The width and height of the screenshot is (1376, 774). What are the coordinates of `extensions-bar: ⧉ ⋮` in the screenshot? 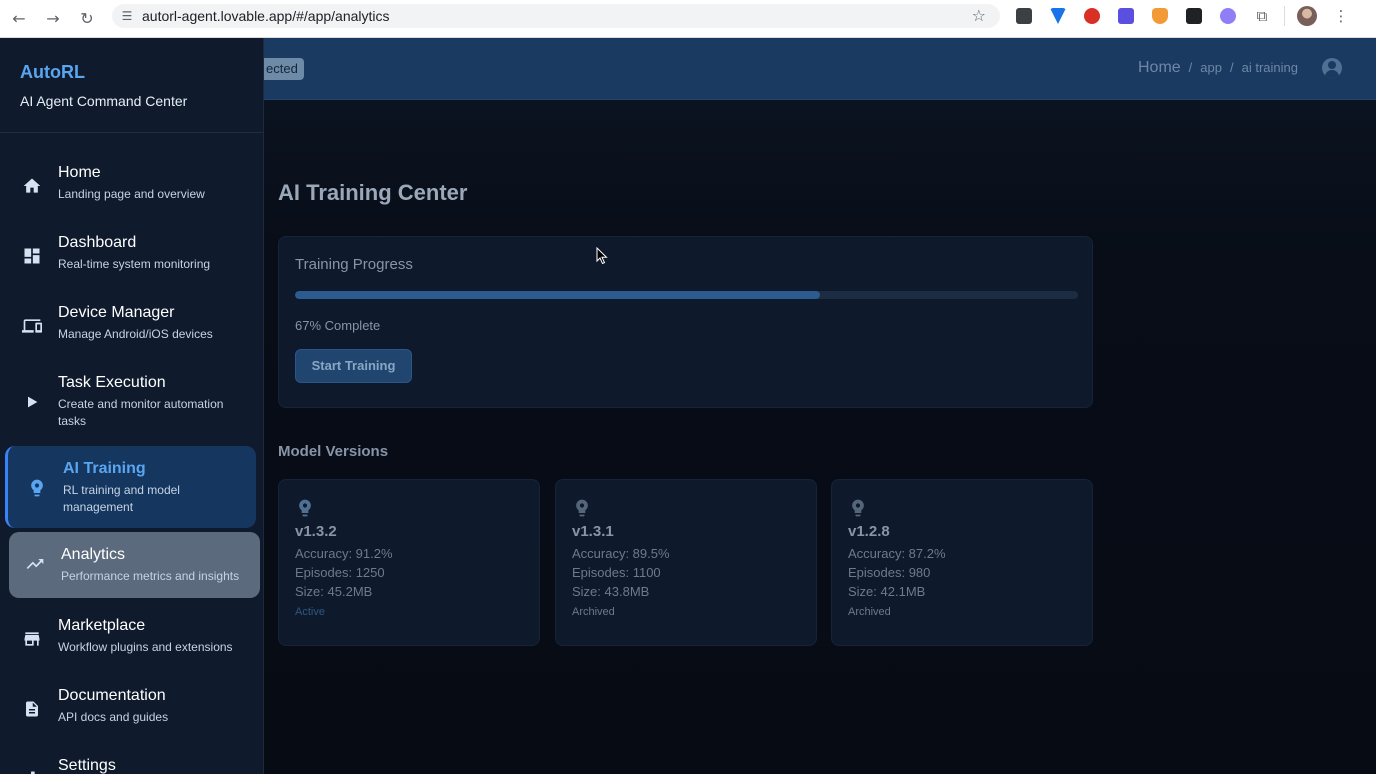 It's located at (1182, 16).